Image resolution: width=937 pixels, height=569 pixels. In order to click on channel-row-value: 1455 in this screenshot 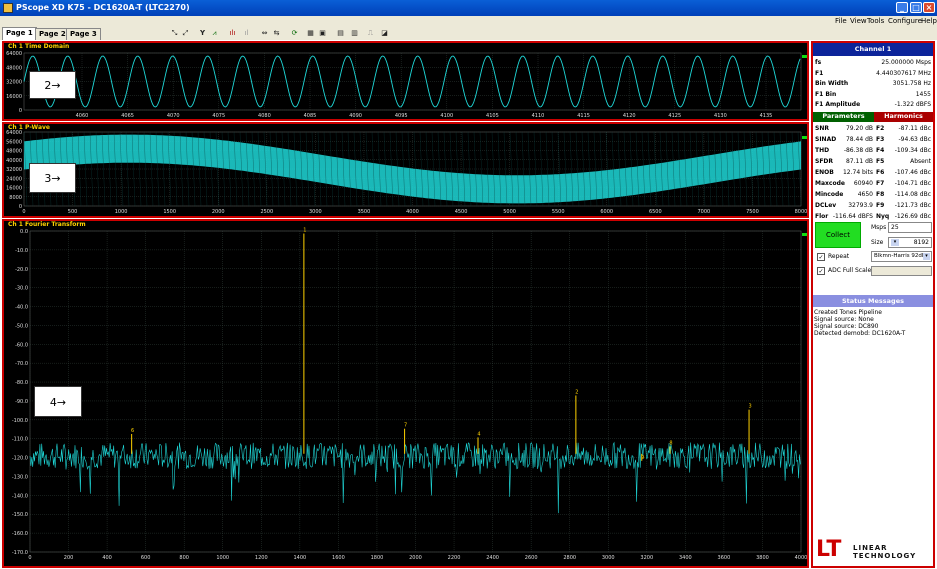, I will do `click(923, 94)`.